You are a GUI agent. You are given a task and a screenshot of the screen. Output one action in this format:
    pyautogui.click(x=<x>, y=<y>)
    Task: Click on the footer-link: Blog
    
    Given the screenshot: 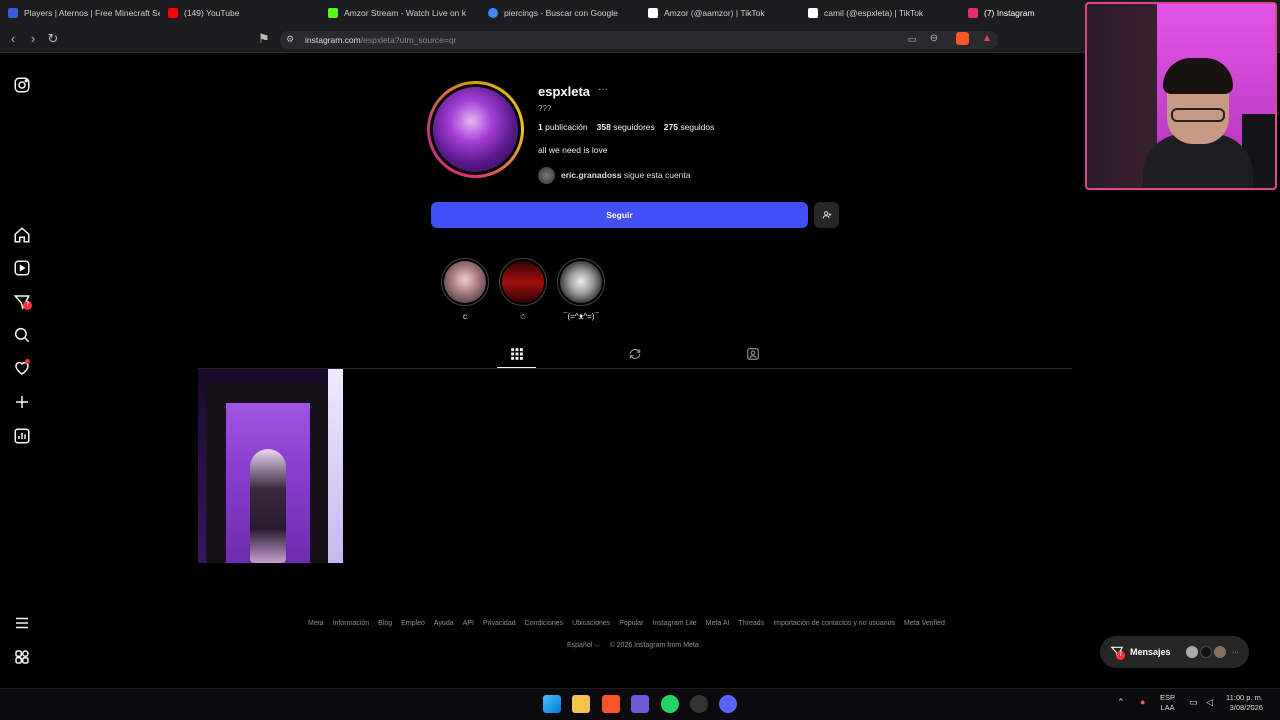 What is the action you would take?
    pyautogui.click(x=385, y=623)
    